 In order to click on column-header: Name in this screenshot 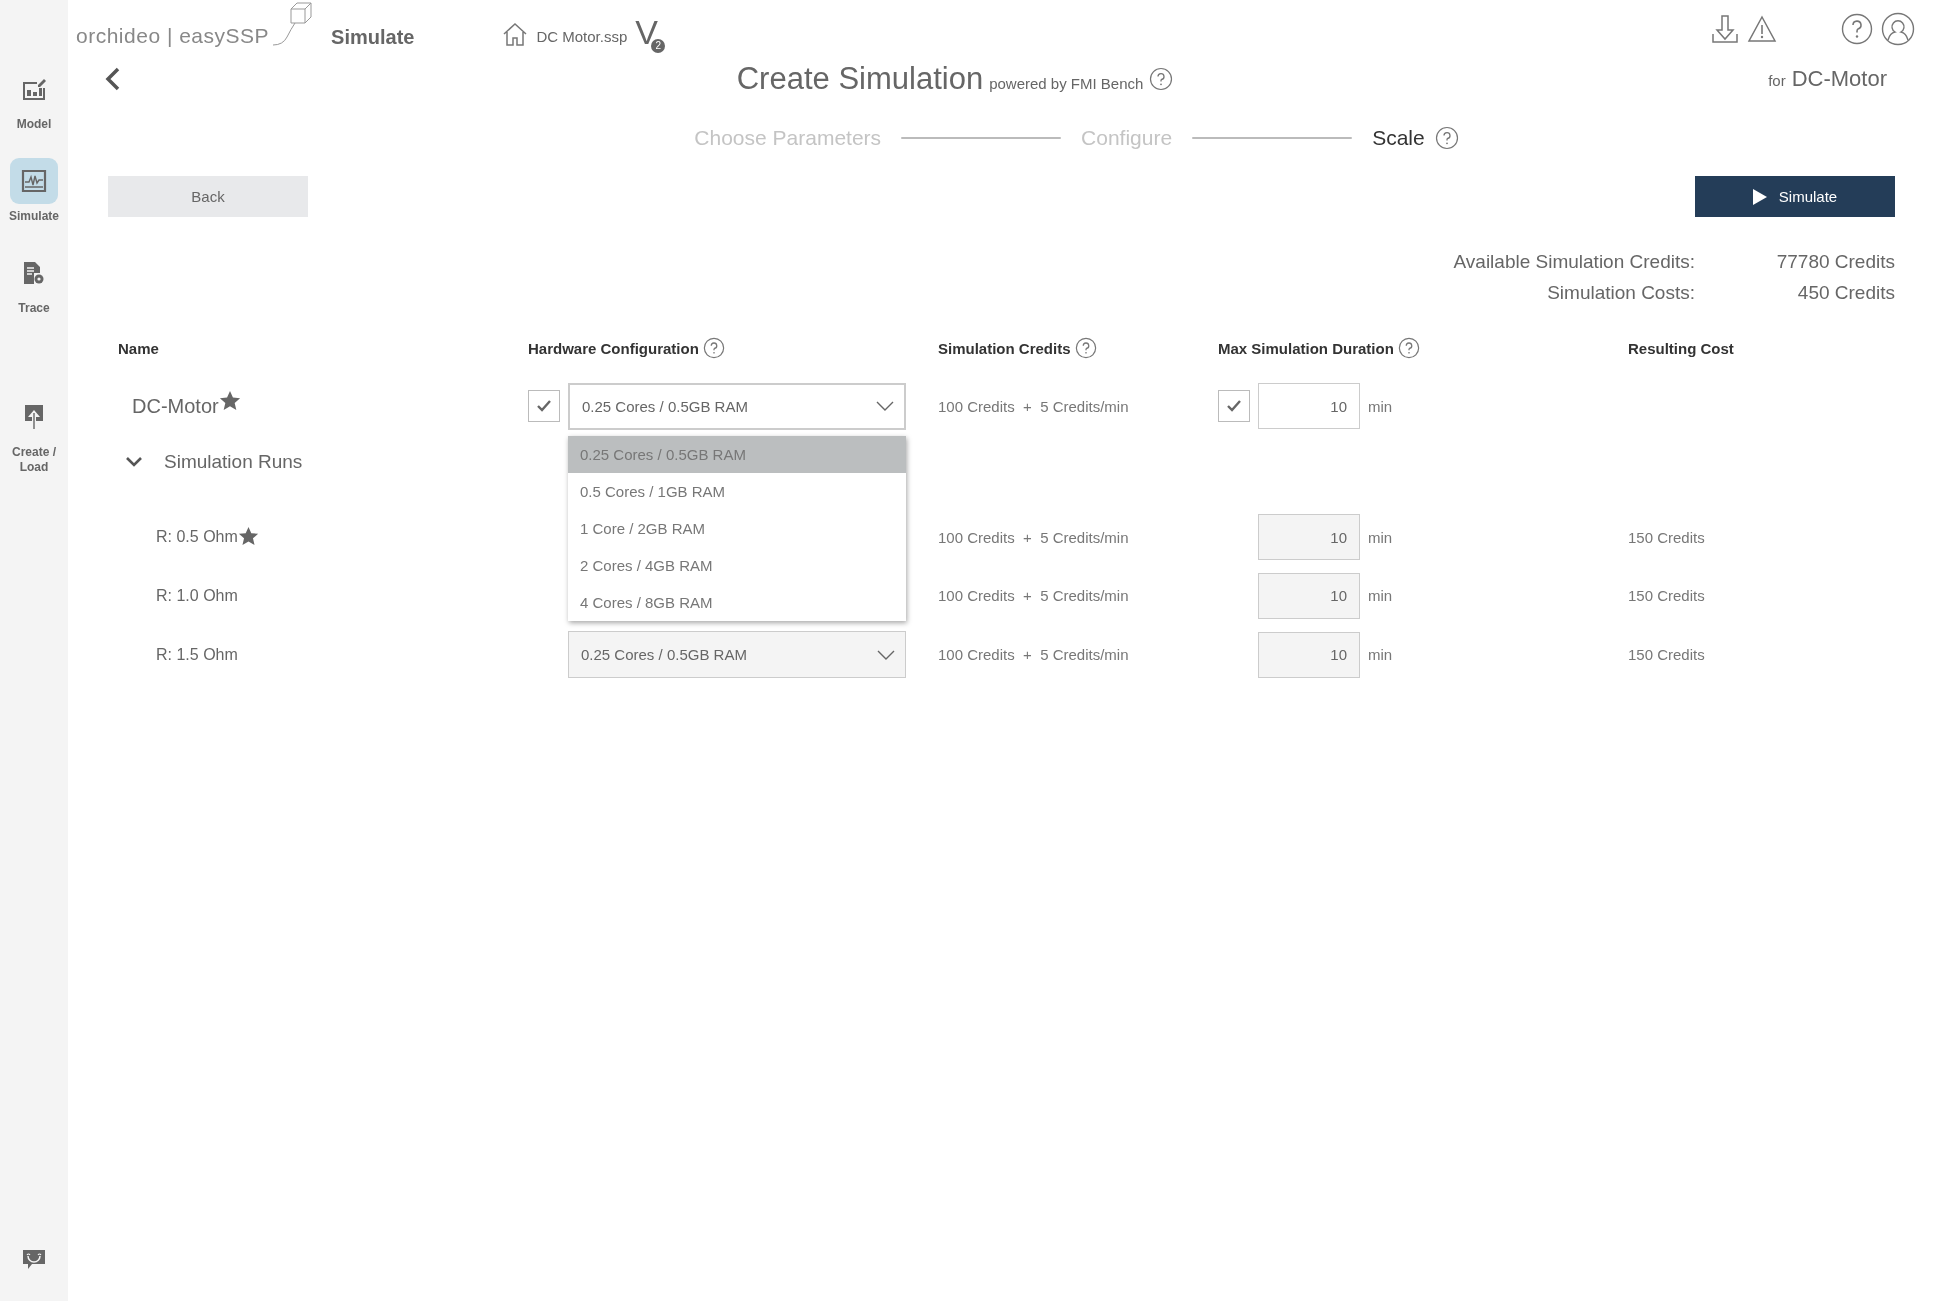, I will do `click(138, 348)`.